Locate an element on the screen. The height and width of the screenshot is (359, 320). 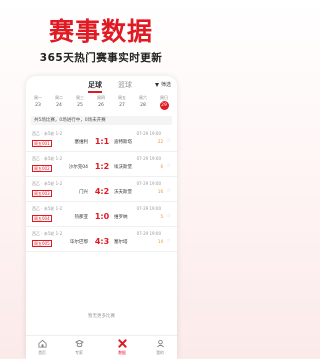
away-team: 塞尔塔 is located at coordinates (121, 242).